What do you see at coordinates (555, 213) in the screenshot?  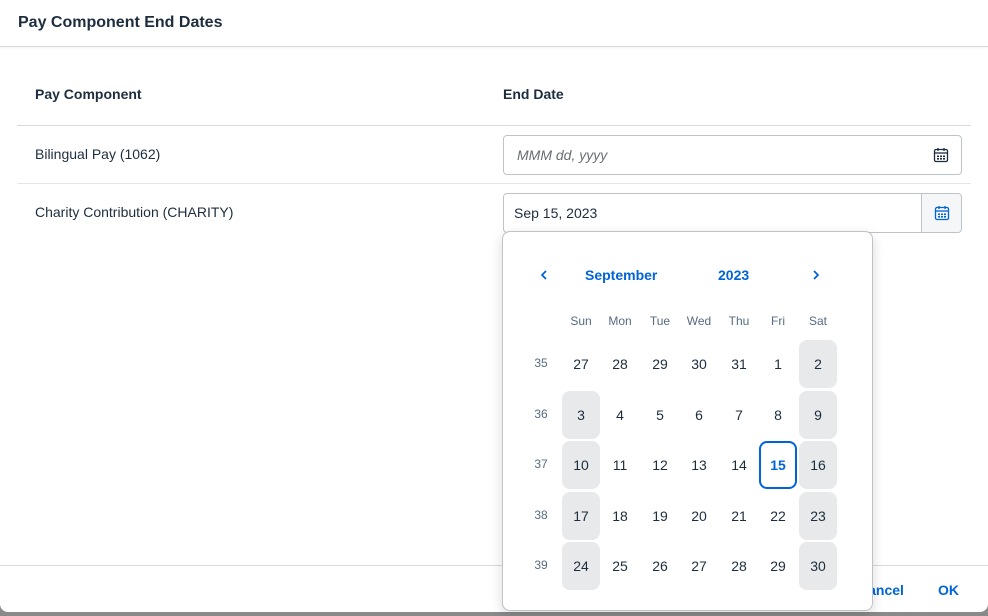 I see `end-date-input: Sep 15, 2023` at bounding box center [555, 213].